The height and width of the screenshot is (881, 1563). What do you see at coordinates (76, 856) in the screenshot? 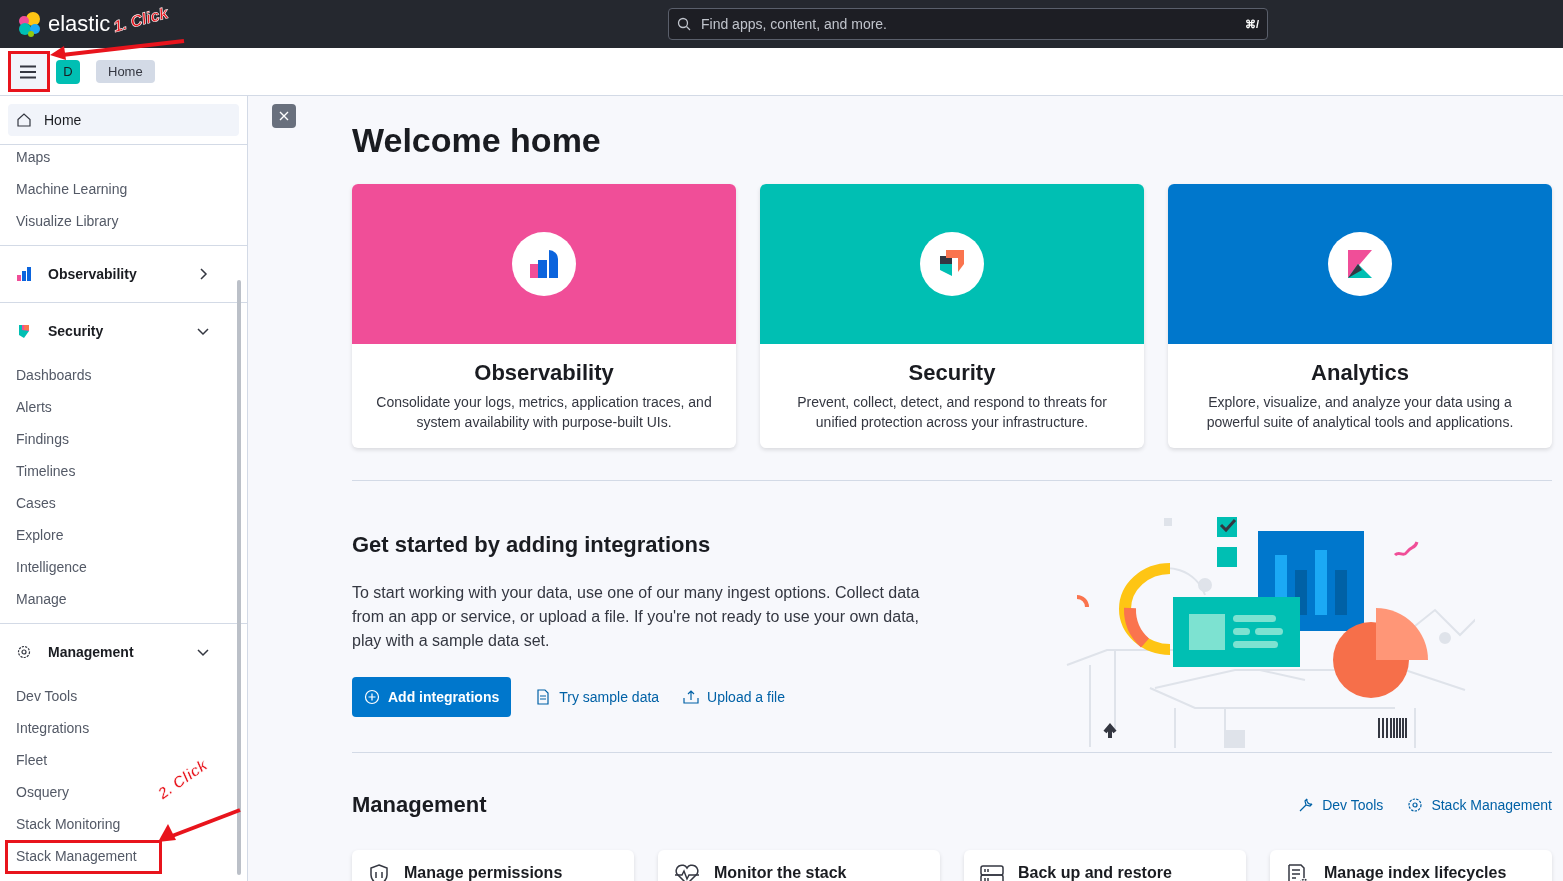
I see `nav-item: Stack Management` at bounding box center [76, 856].